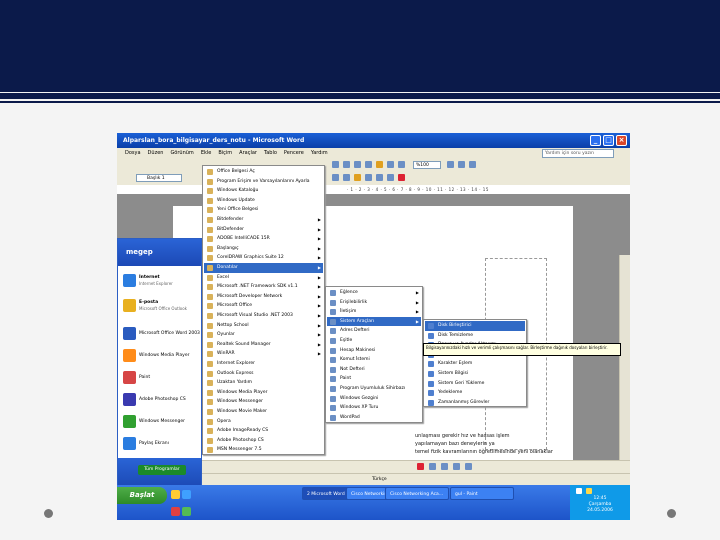  I want to click on align-center-icon, so click(346, 177).